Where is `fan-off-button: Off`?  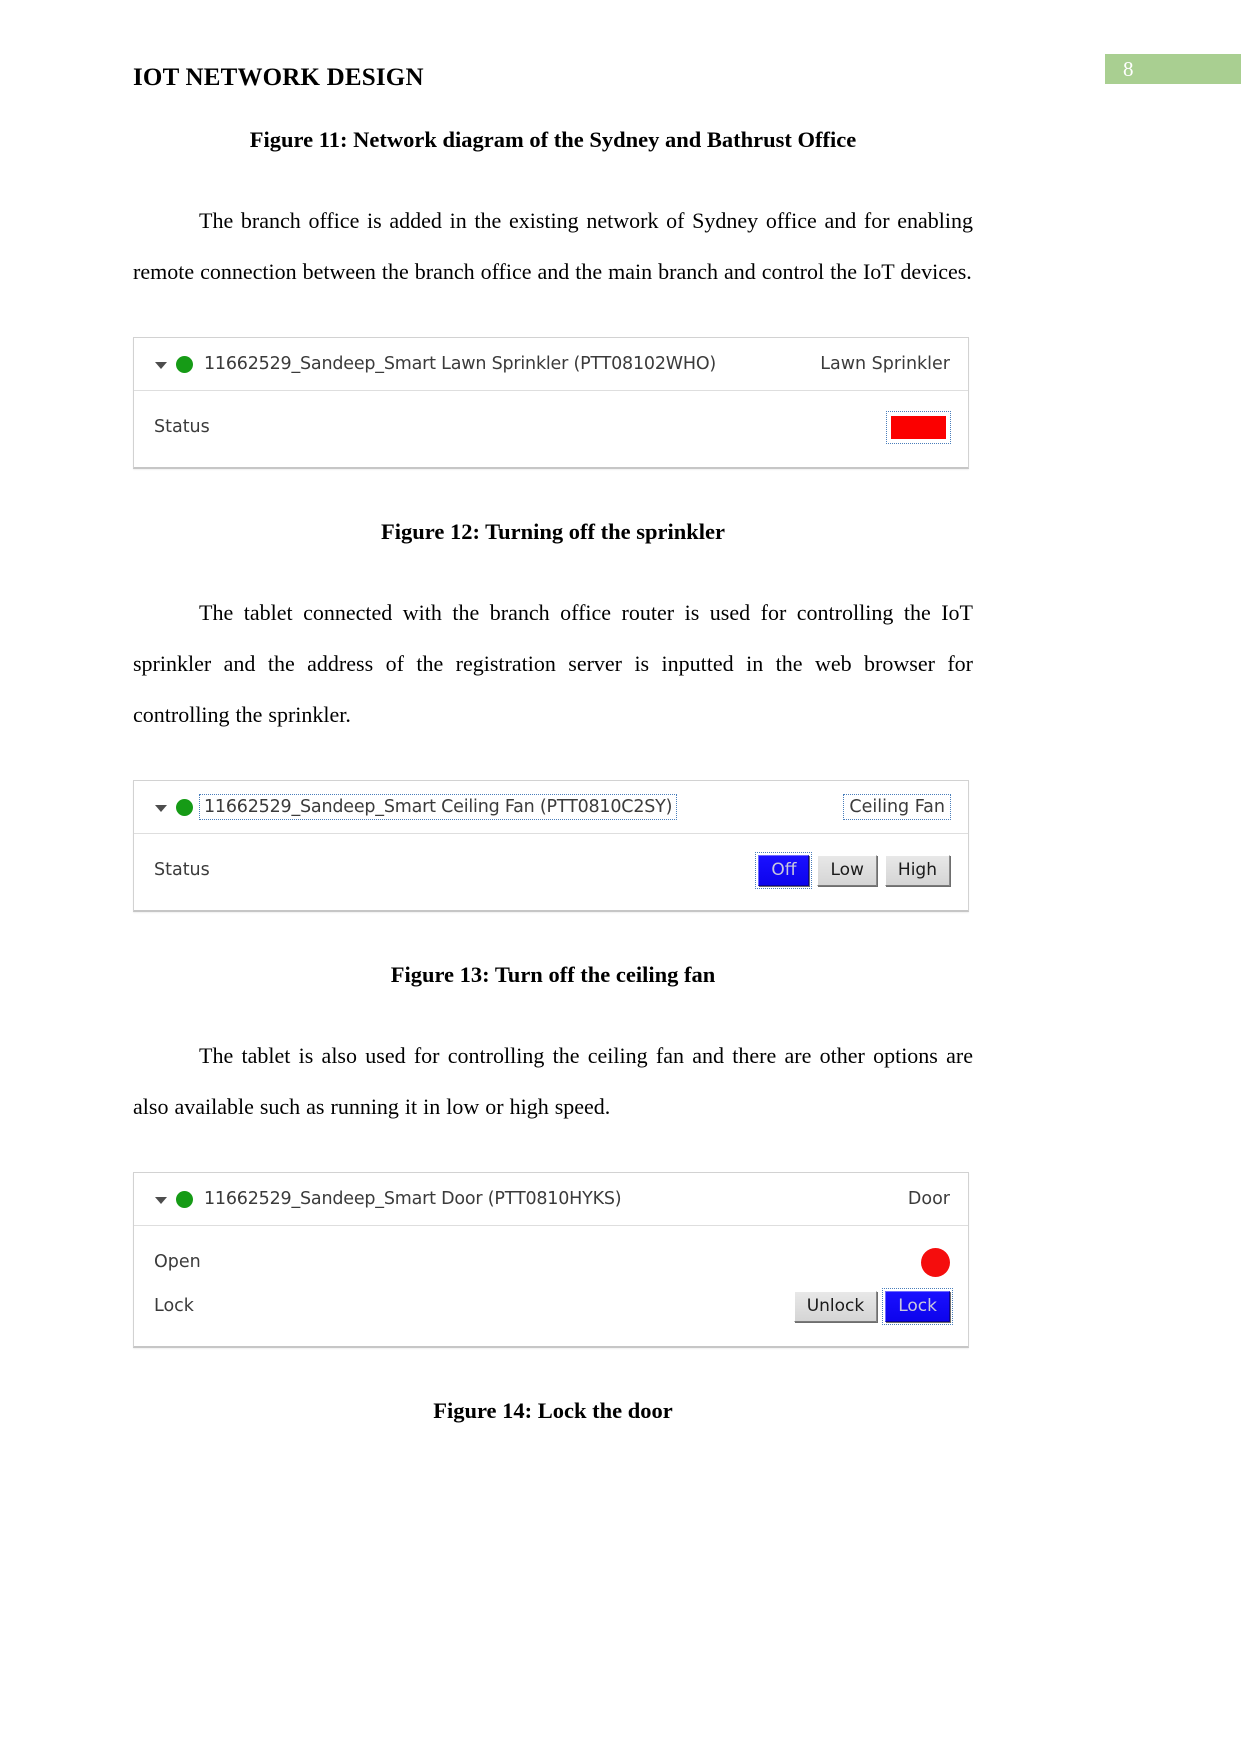 fan-off-button: Off is located at coordinates (784, 870).